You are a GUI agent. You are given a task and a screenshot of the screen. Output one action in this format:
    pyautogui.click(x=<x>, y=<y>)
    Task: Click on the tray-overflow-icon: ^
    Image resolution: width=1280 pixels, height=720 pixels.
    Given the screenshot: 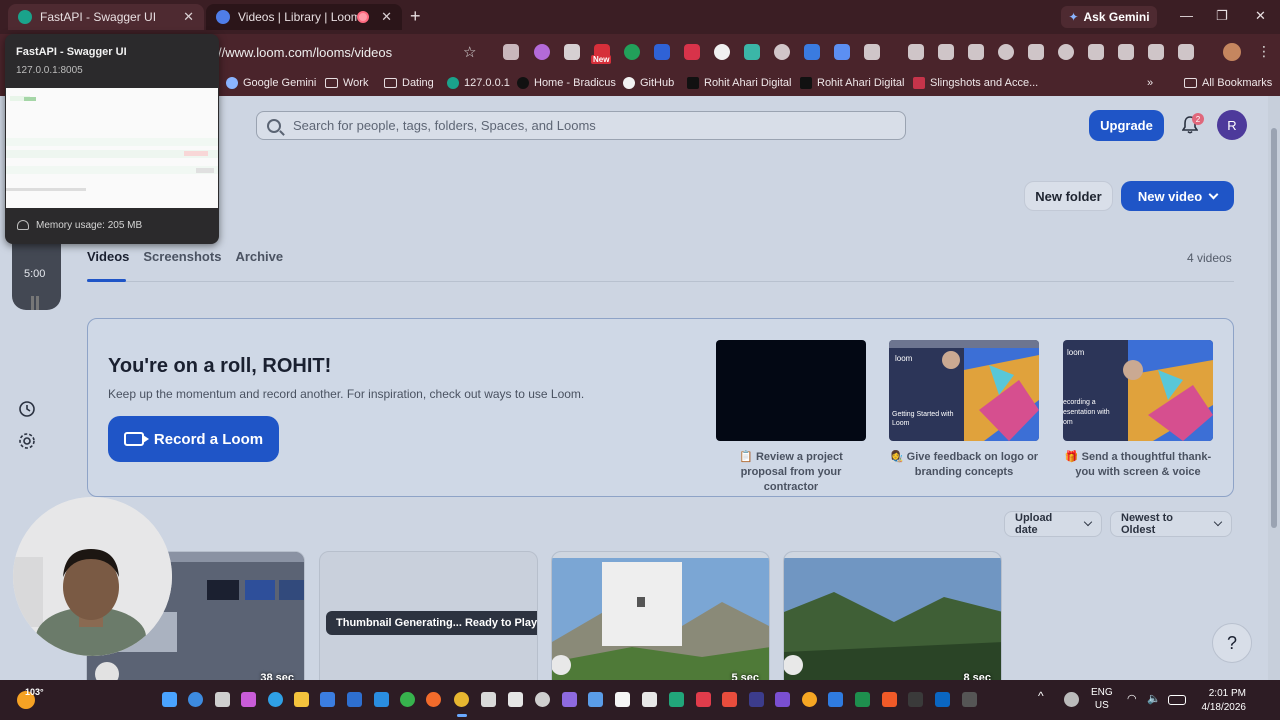 What is the action you would take?
    pyautogui.click(x=1041, y=696)
    